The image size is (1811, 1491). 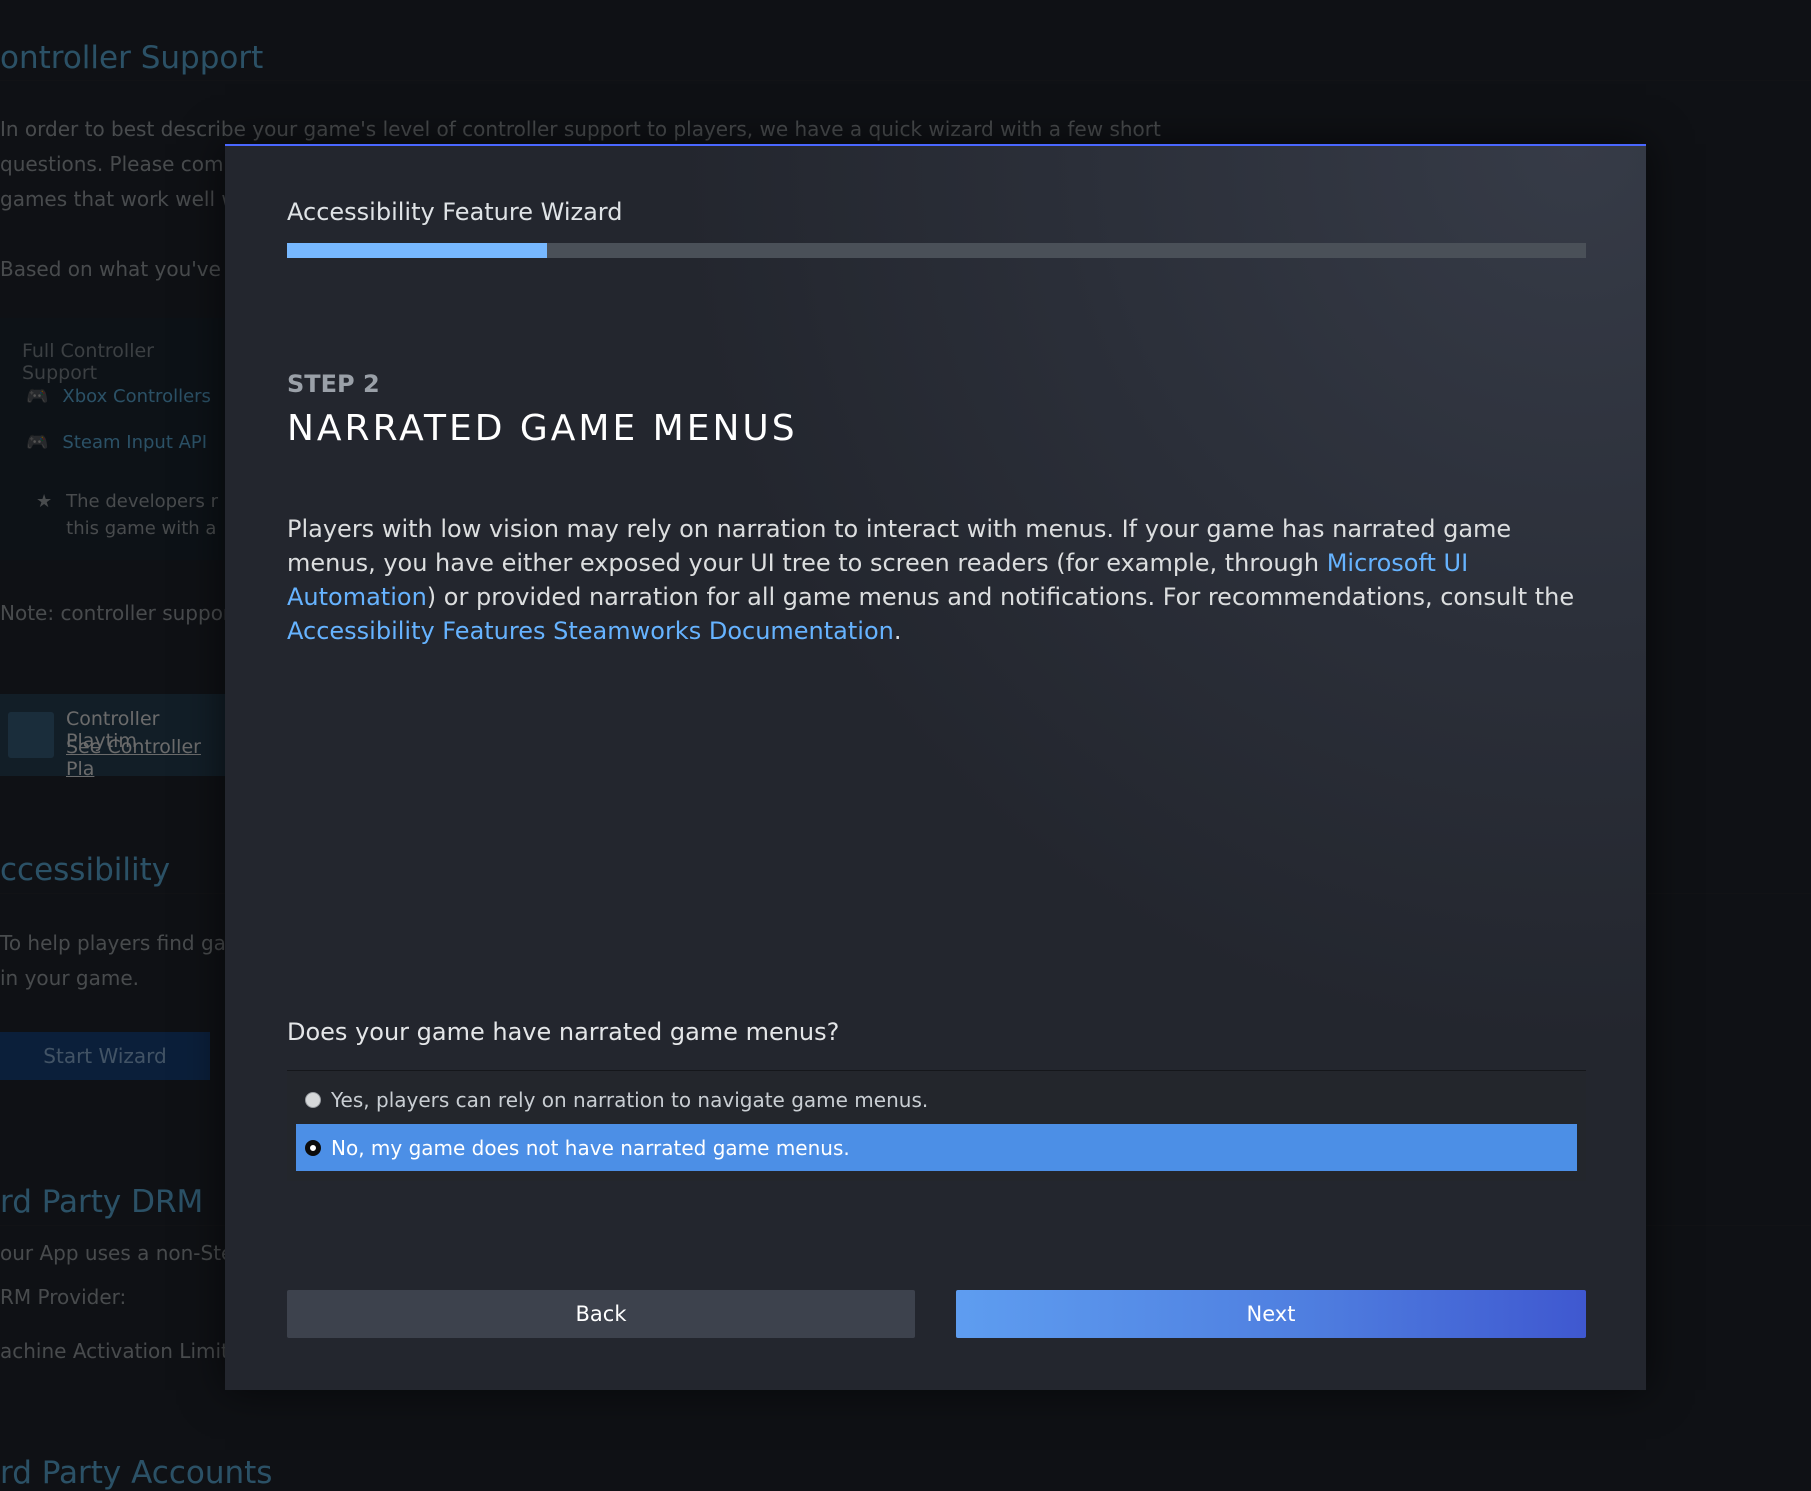 I want to click on divider, so click(x=905, y=80).